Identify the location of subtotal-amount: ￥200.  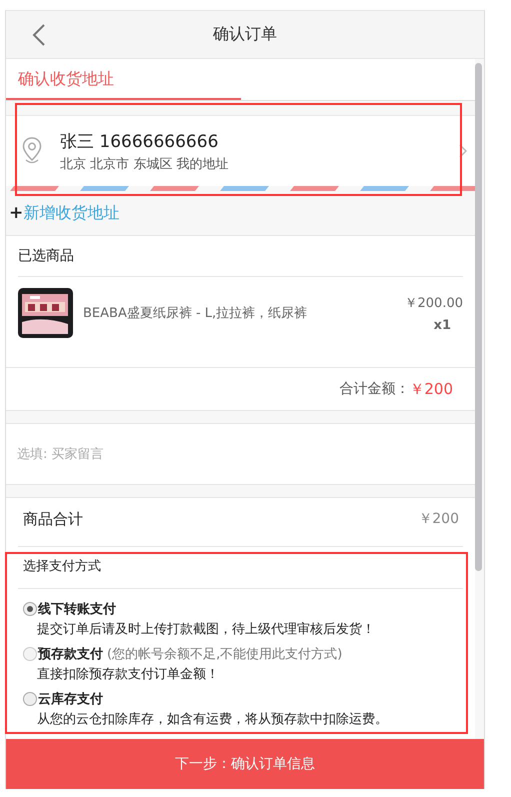
(438, 519).